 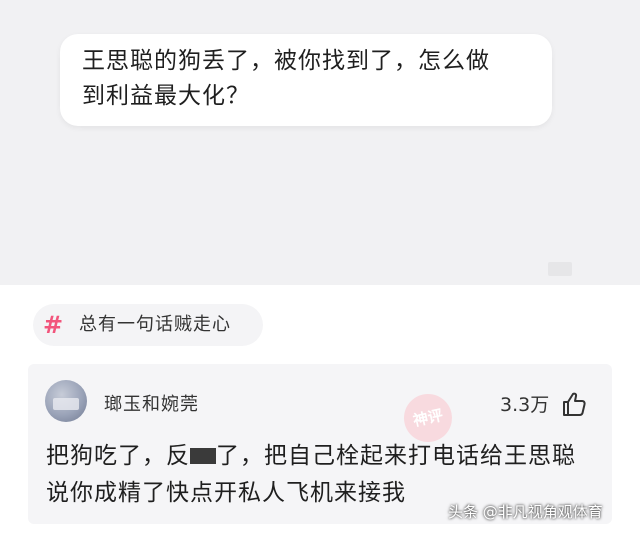 I want to click on comment-line-1: 把狗吃了，反 了，把自己栓起来打电话给王思聪, so click(x=326, y=456).